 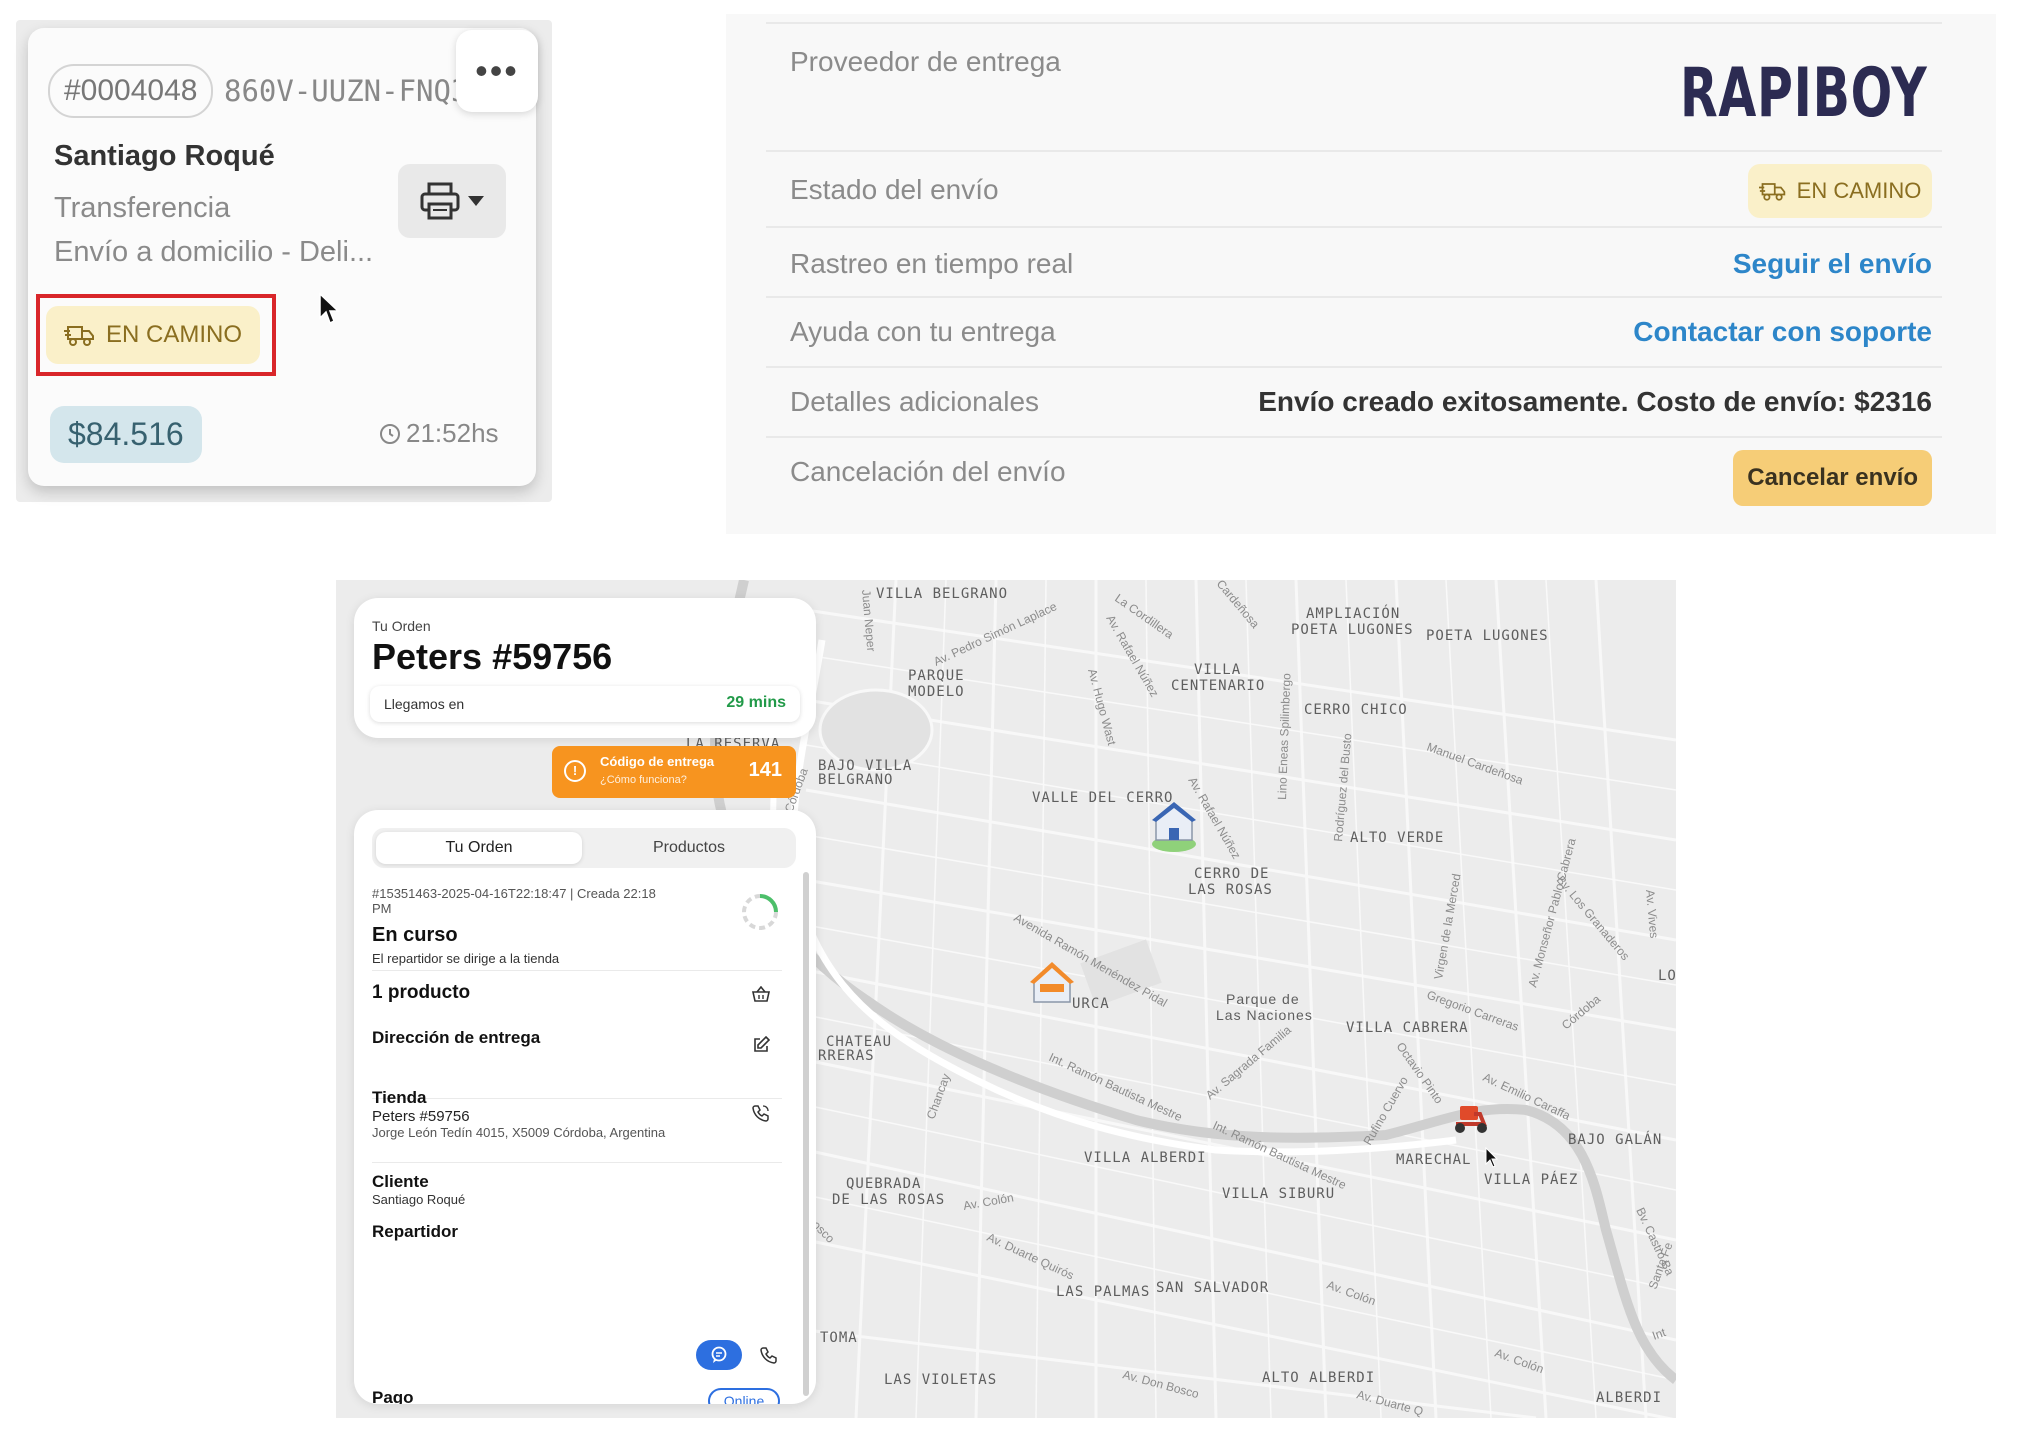 What do you see at coordinates (390, 433) in the screenshot?
I see `clock-icon` at bounding box center [390, 433].